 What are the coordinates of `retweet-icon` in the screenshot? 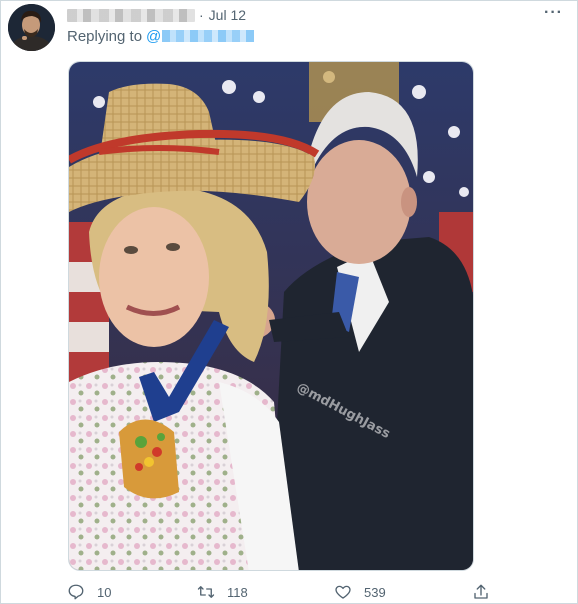 It's located at (206, 592).